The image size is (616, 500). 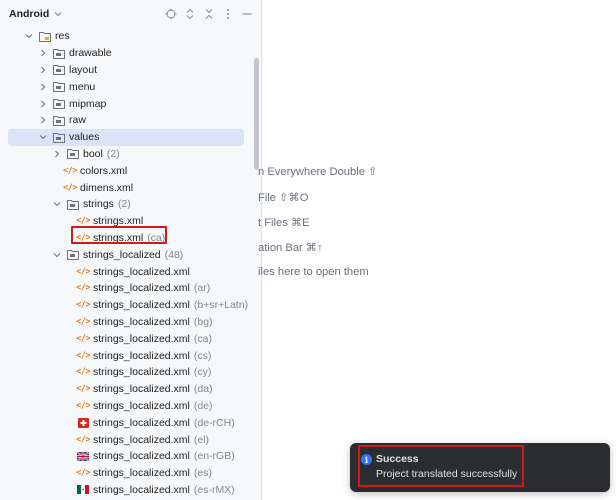 I want to click on tree-locale: (de-rCH), so click(x=214, y=422).